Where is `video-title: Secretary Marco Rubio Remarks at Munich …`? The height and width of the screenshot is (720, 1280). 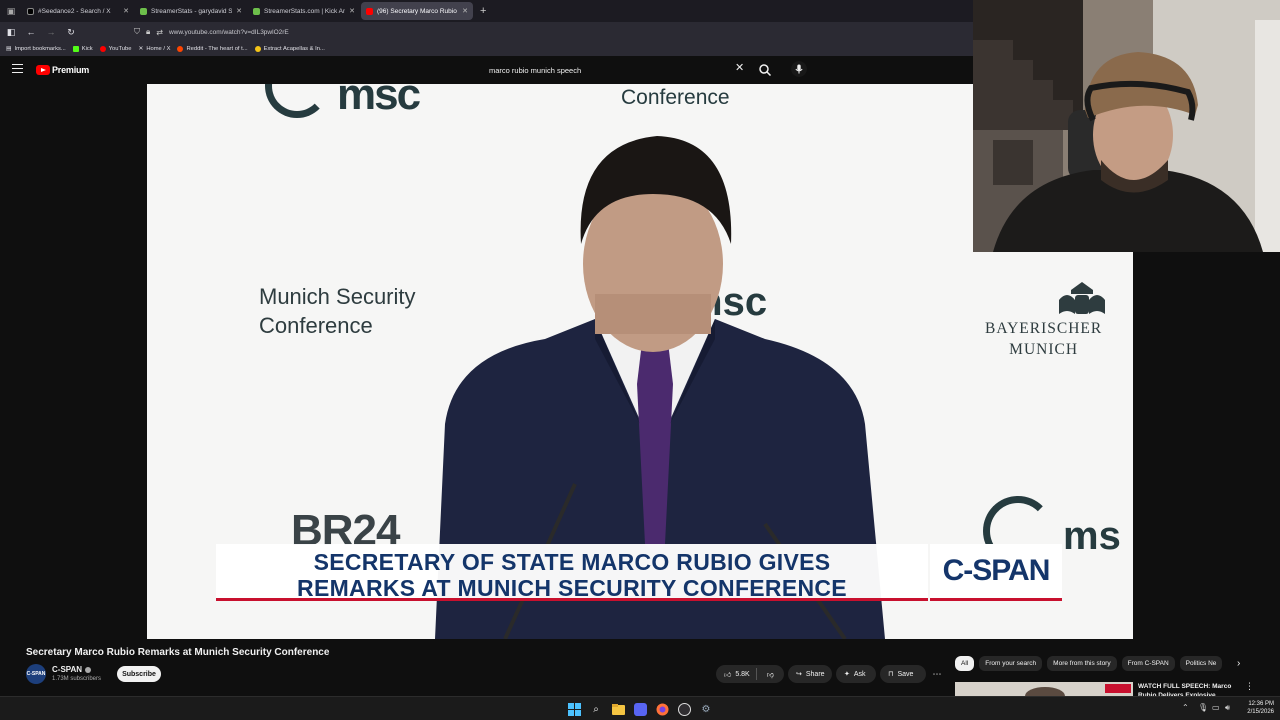
video-title: Secretary Marco Rubio Remarks at Munich … is located at coordinates (178, 652).